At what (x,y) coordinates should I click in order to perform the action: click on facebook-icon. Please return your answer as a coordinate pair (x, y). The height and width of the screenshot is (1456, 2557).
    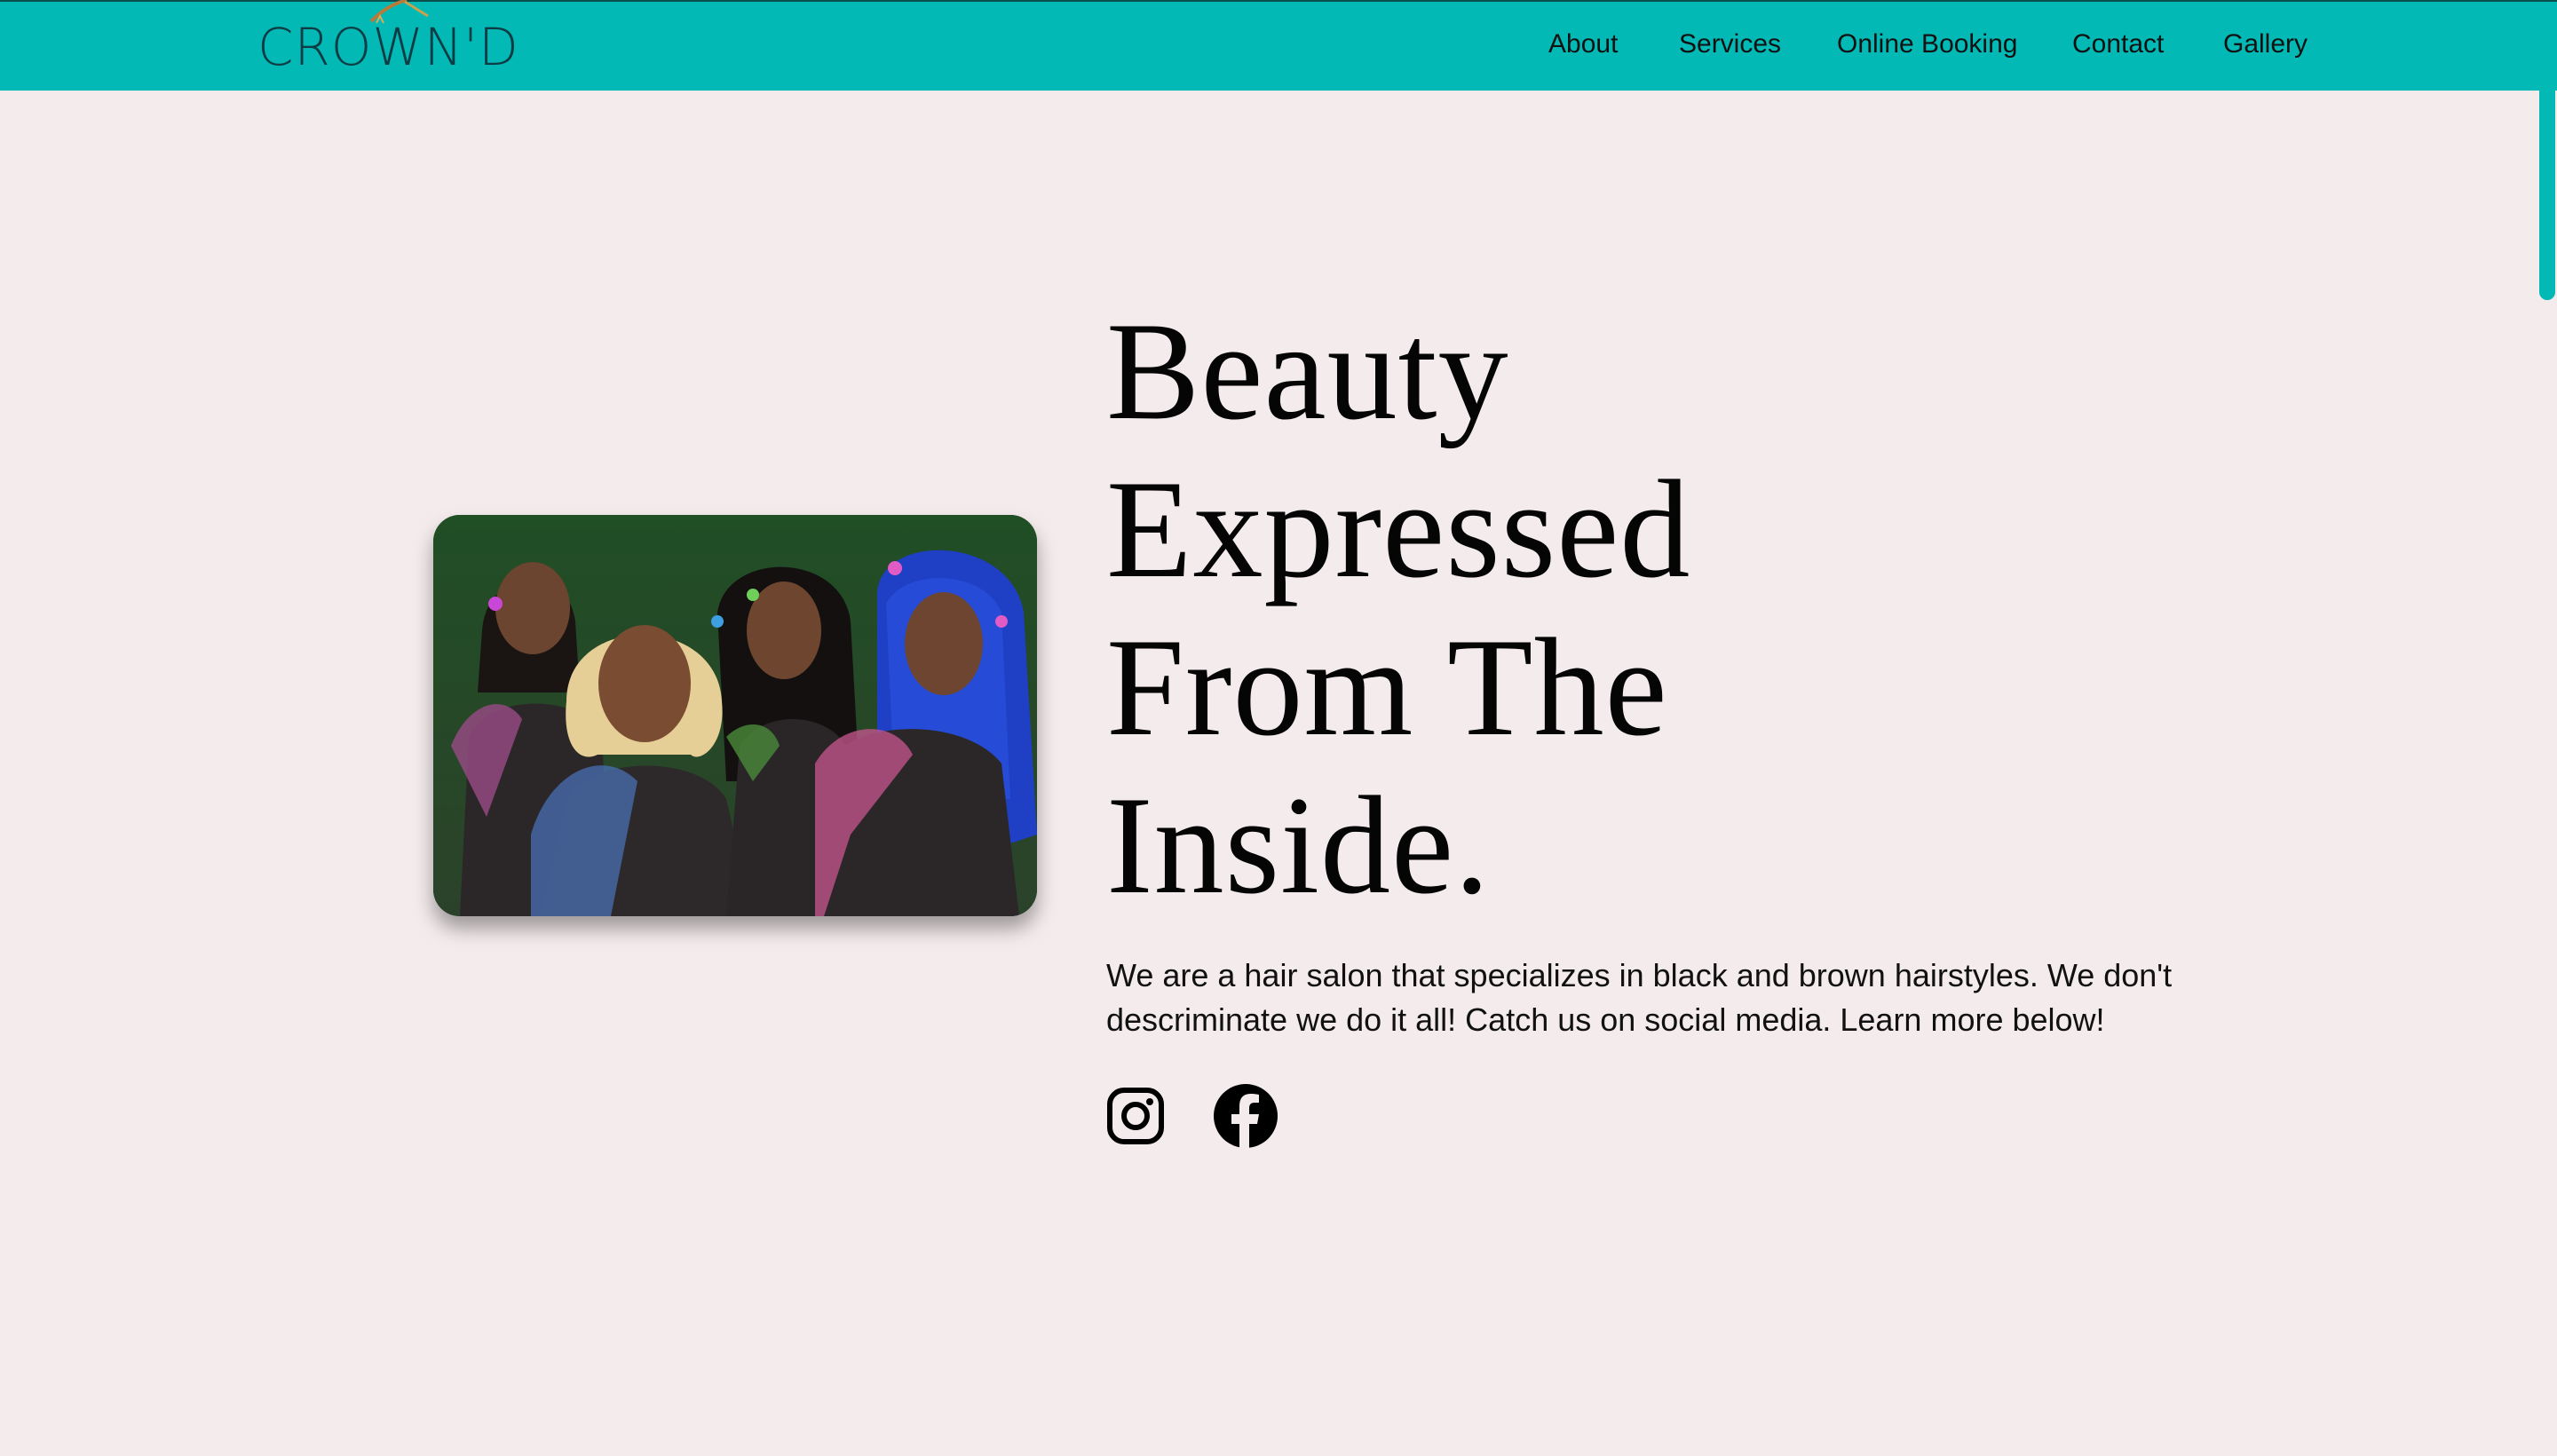
    Looking at the image, I should click on (1246, 1116).